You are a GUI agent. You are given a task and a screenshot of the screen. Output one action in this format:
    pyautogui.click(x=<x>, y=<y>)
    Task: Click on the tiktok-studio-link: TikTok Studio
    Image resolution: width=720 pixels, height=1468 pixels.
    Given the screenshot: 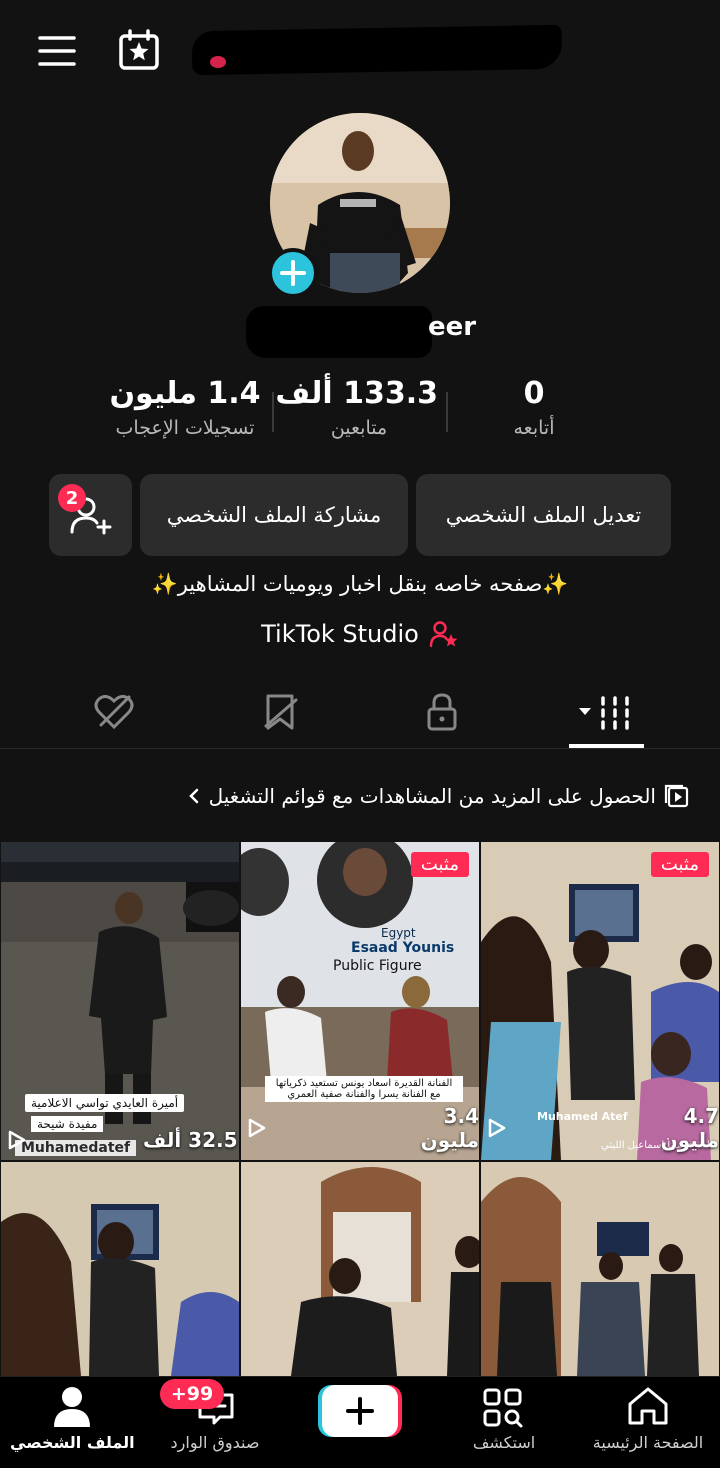 What is the action you would take?
    pyautogui.click(x=360, y=634)
    